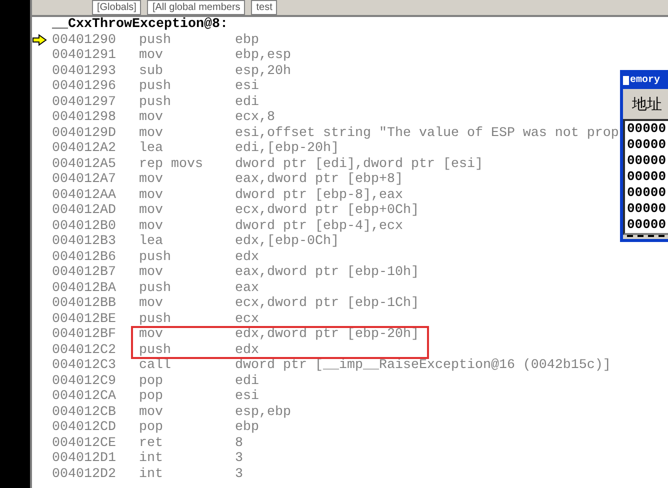 This screenshot has width=668, height=488. Describe the element at coordinates (84, 71) in the screenshot. I see `address-text: 00401293` at that location.